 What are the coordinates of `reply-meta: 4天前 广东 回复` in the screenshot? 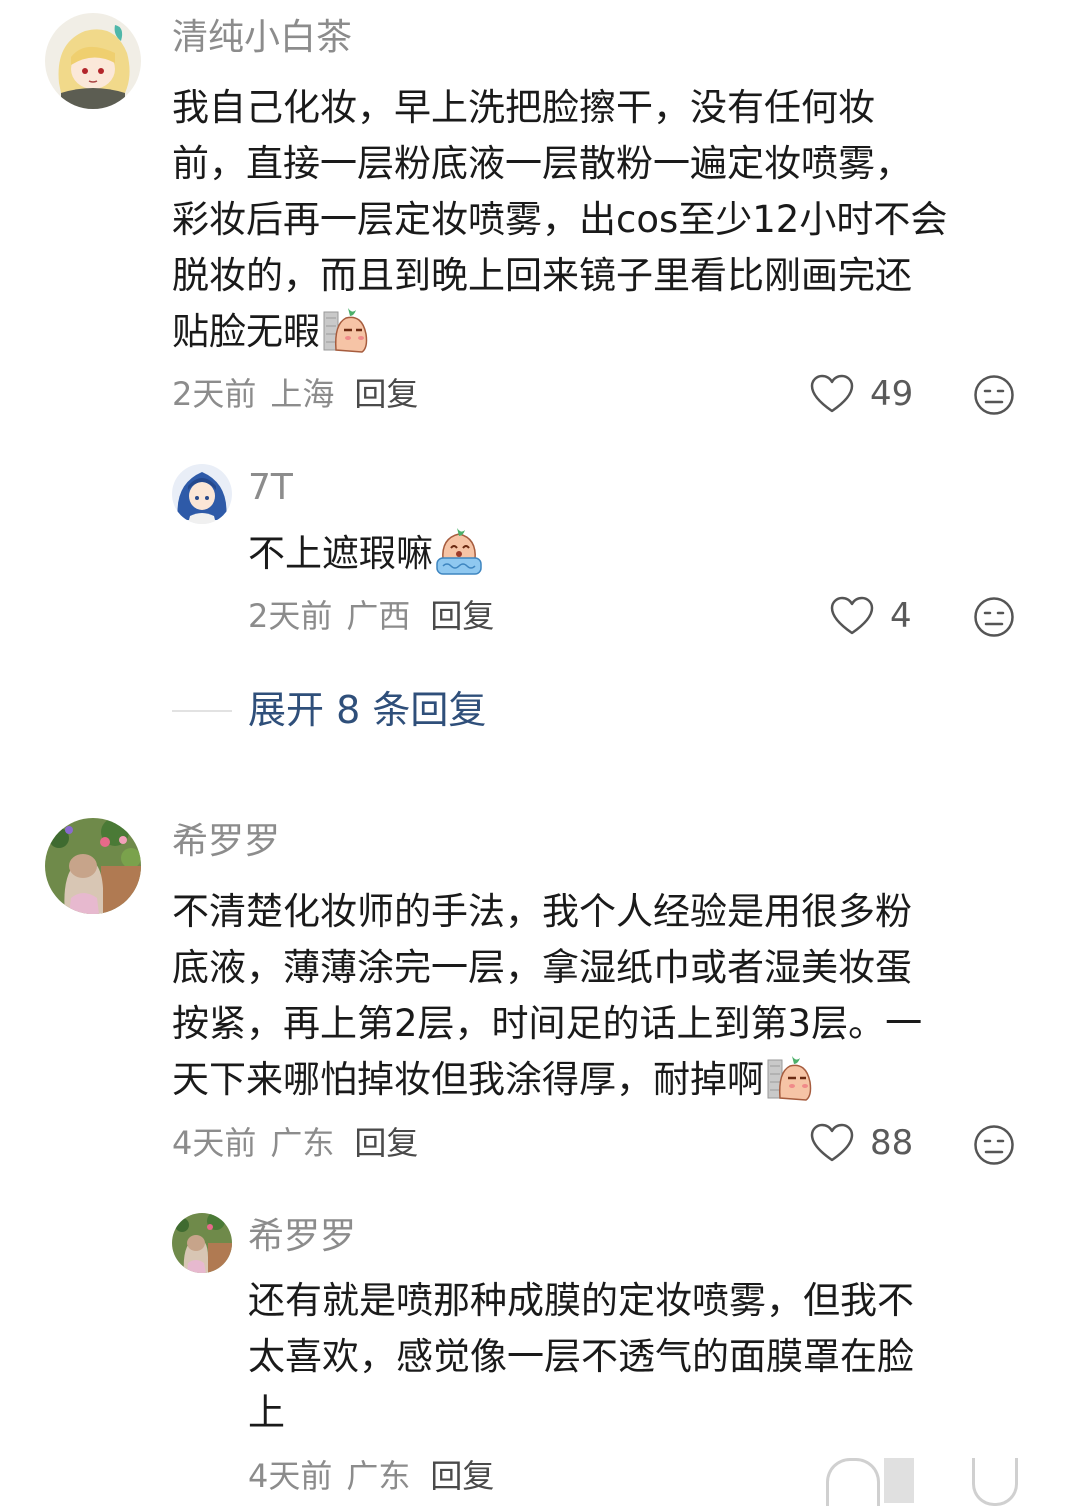 It's located at (378, 1476).